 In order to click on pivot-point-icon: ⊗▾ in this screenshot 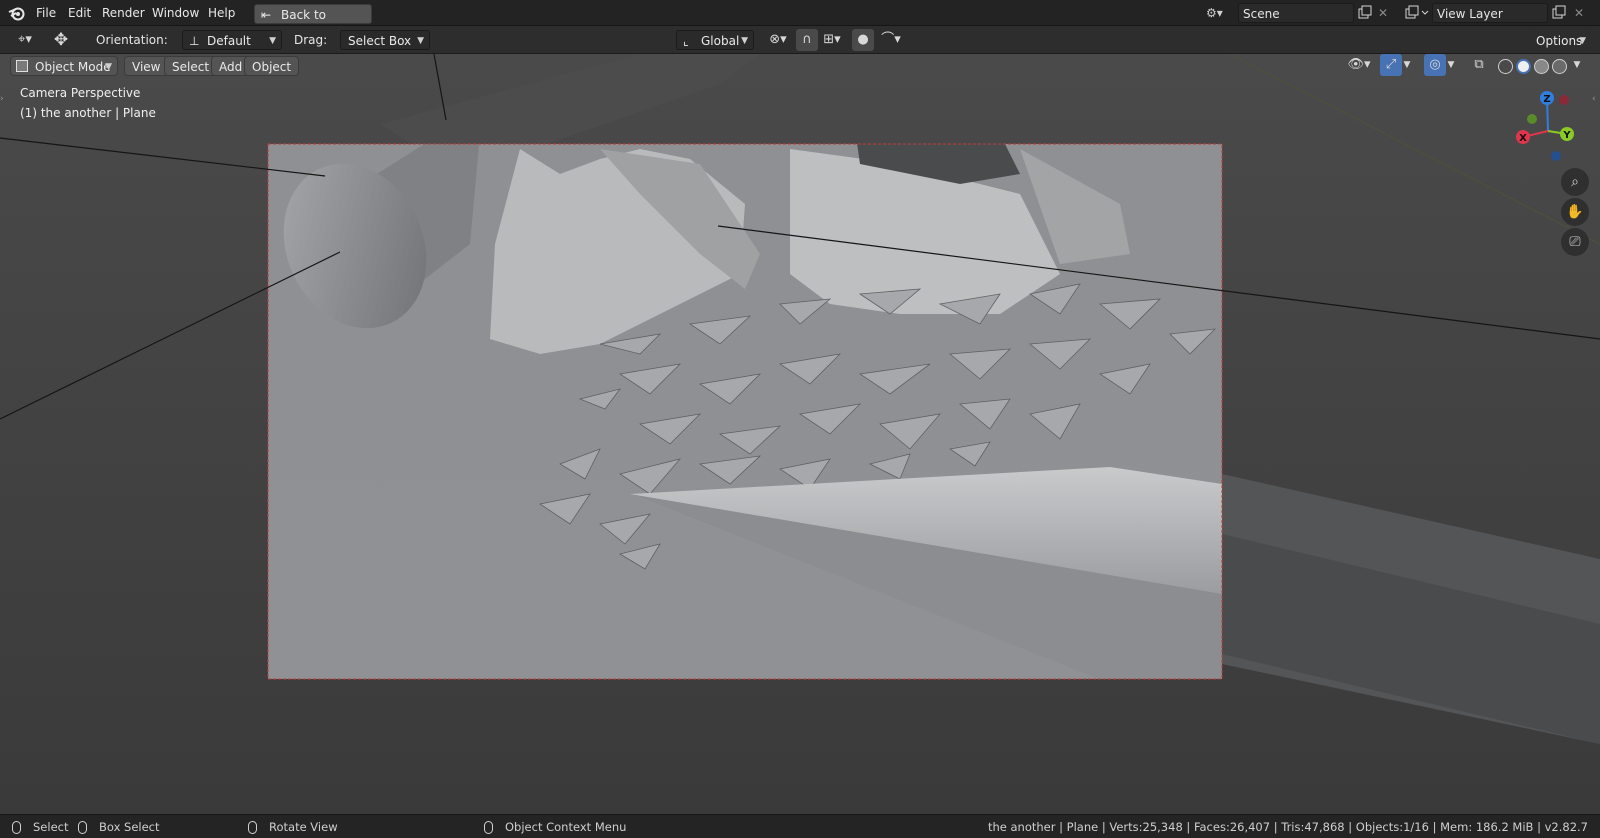, I will do `click(778, 40)`.